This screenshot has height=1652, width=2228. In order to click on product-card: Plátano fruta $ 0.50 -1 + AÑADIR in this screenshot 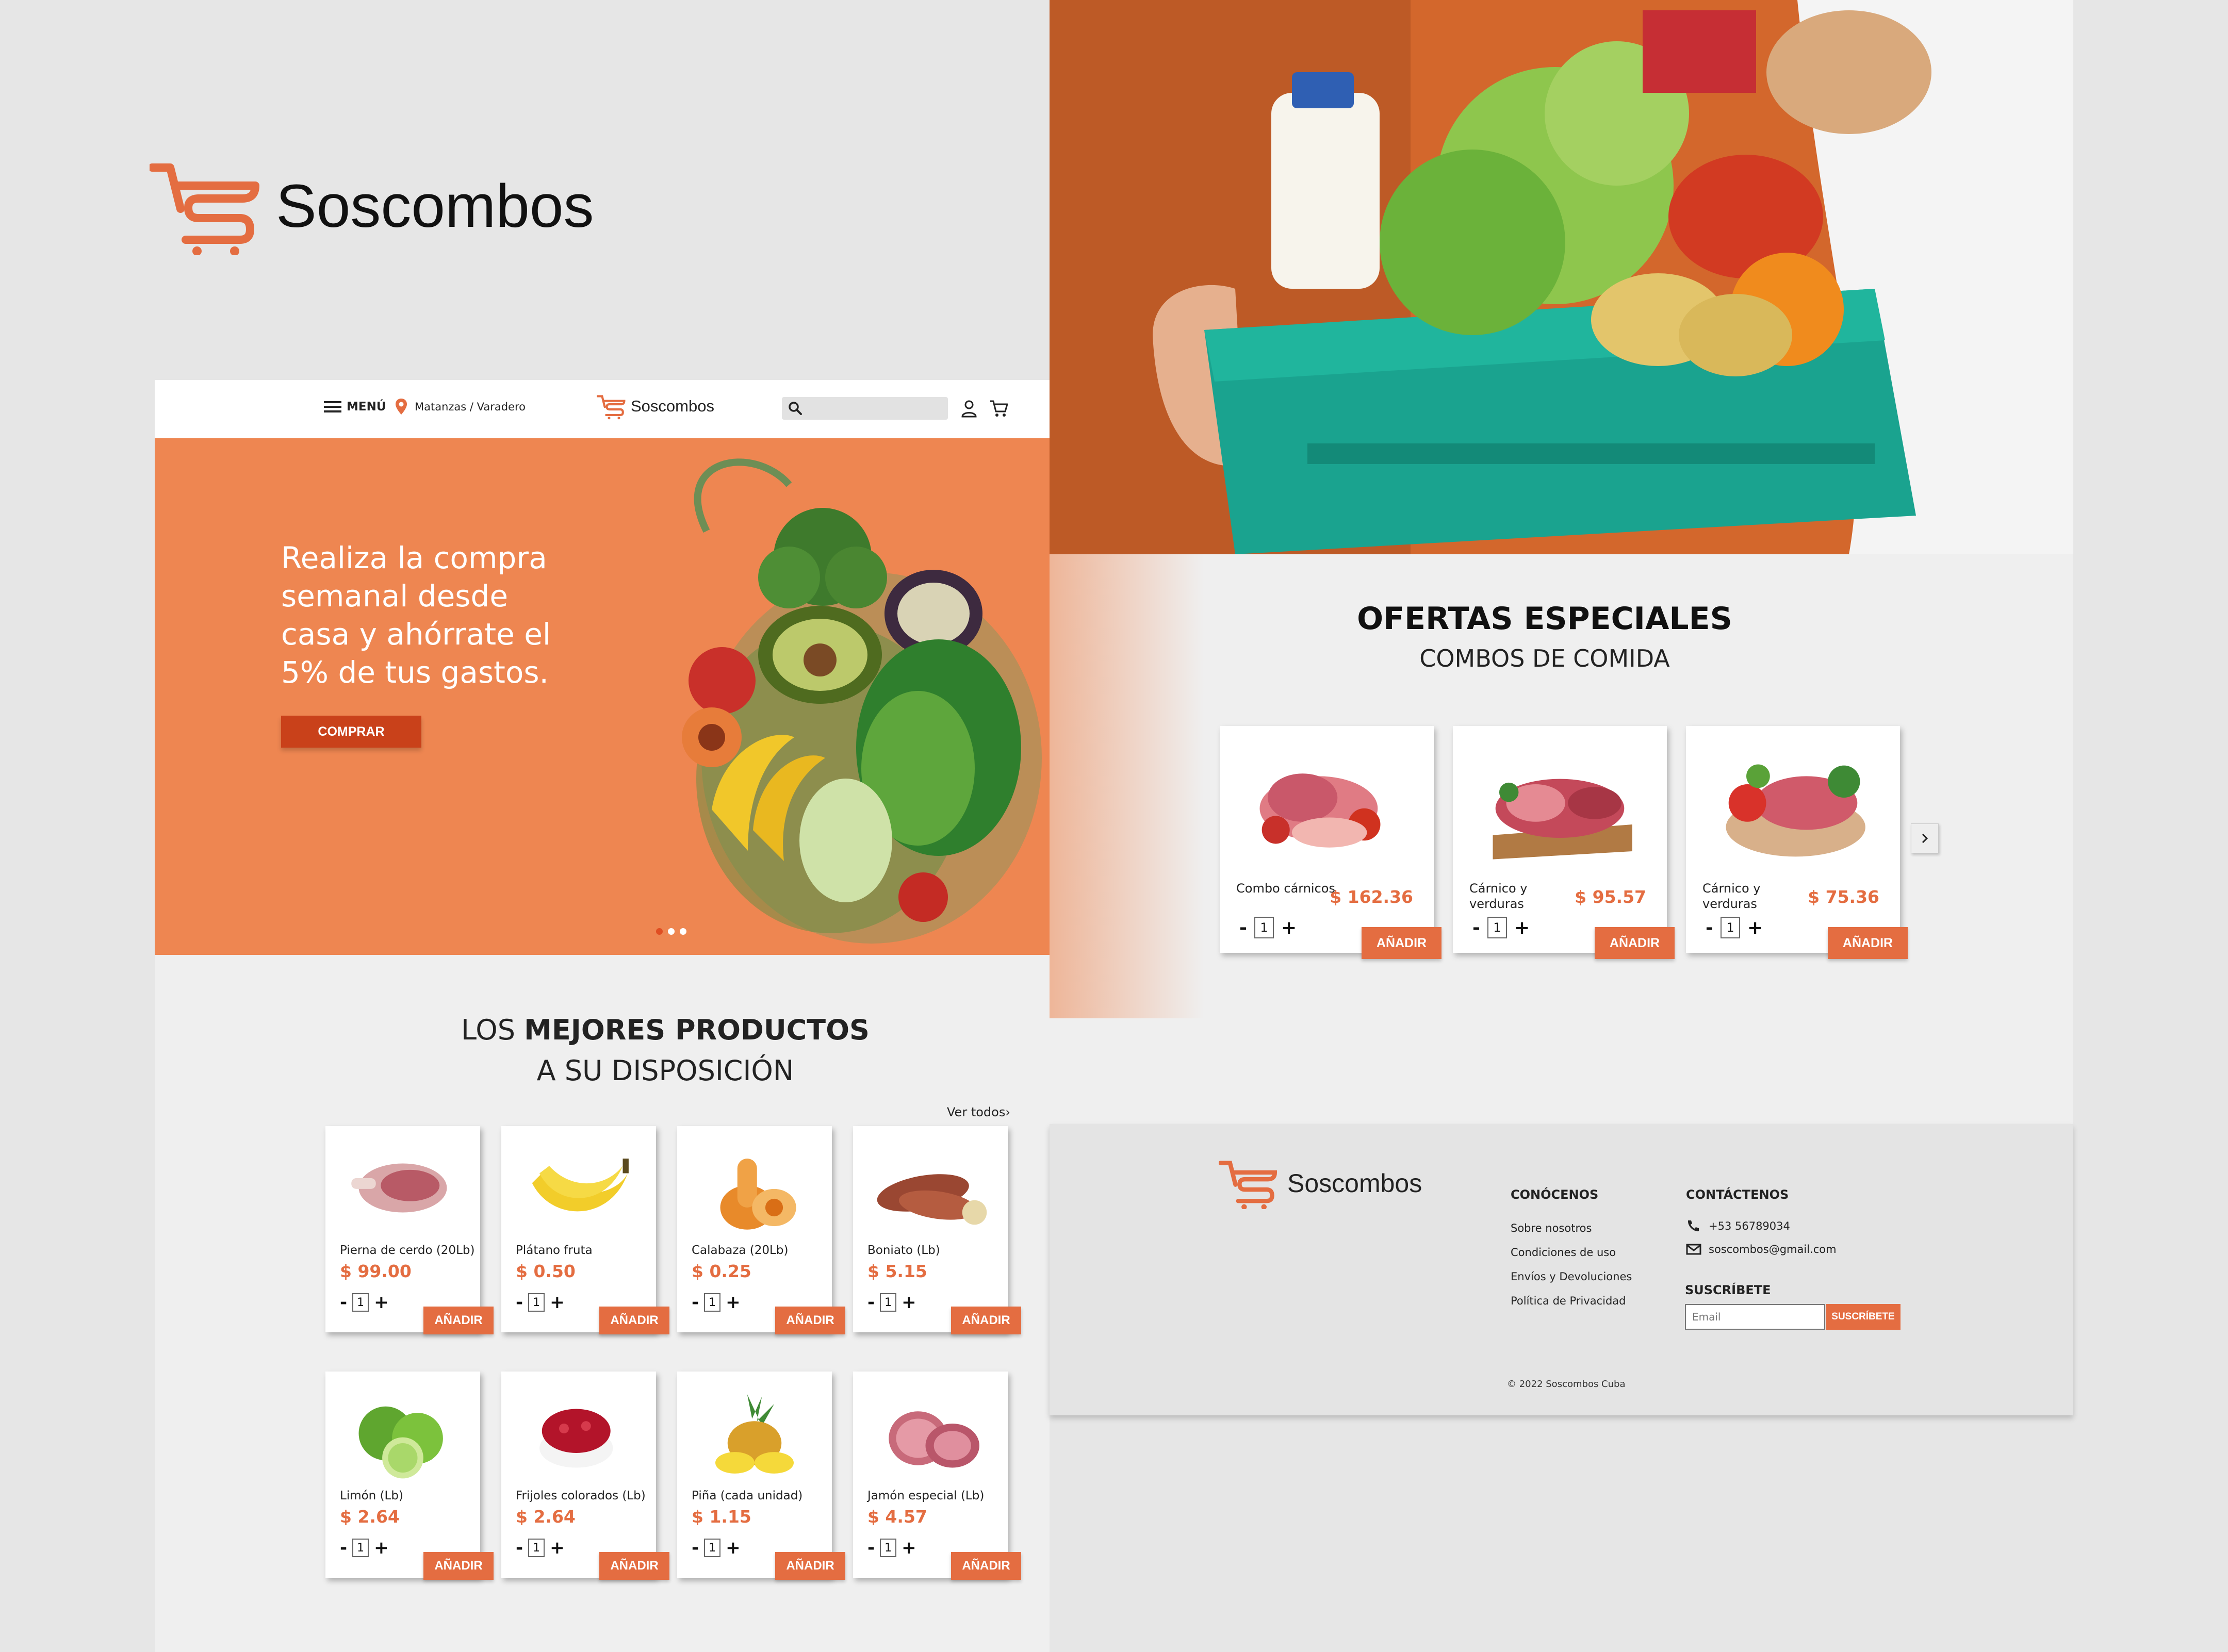, I will do `click(585, 1230)`.